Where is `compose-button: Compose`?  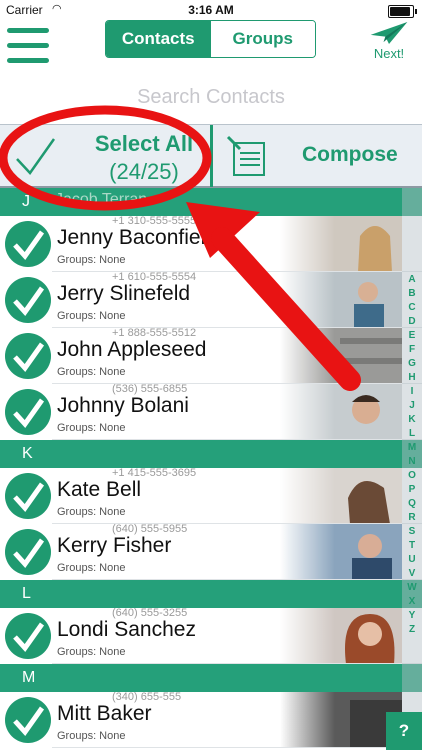 compose-button: Compose is located at coordinates (318, 156).